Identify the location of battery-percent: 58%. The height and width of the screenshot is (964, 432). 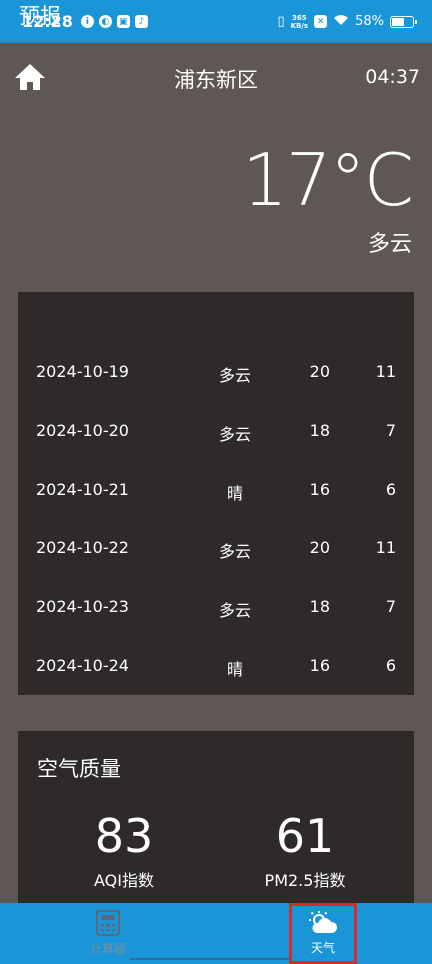
(369, 21).